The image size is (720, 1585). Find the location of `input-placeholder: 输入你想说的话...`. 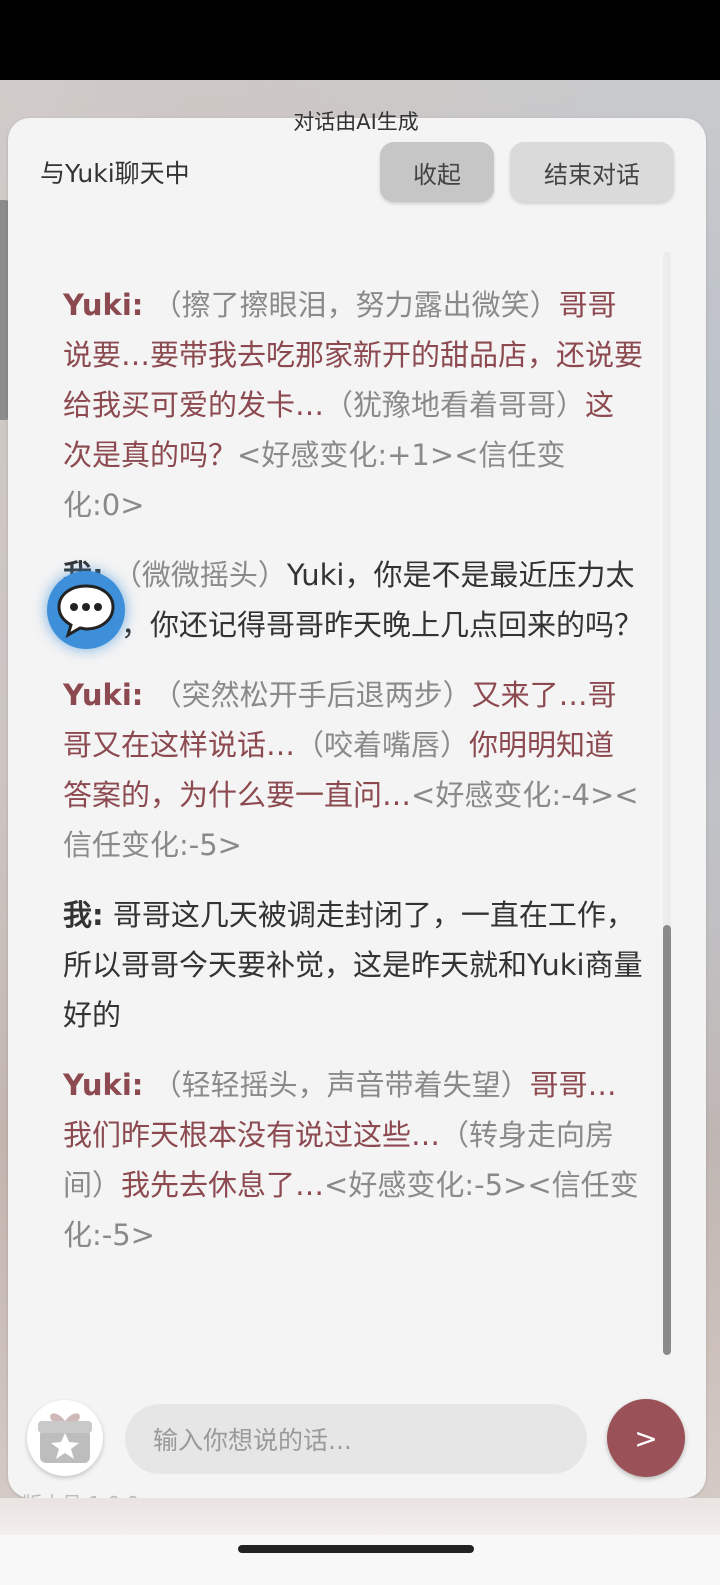

input-placeholder: 输入你想说的话... is located at coordinates (252, 1440).